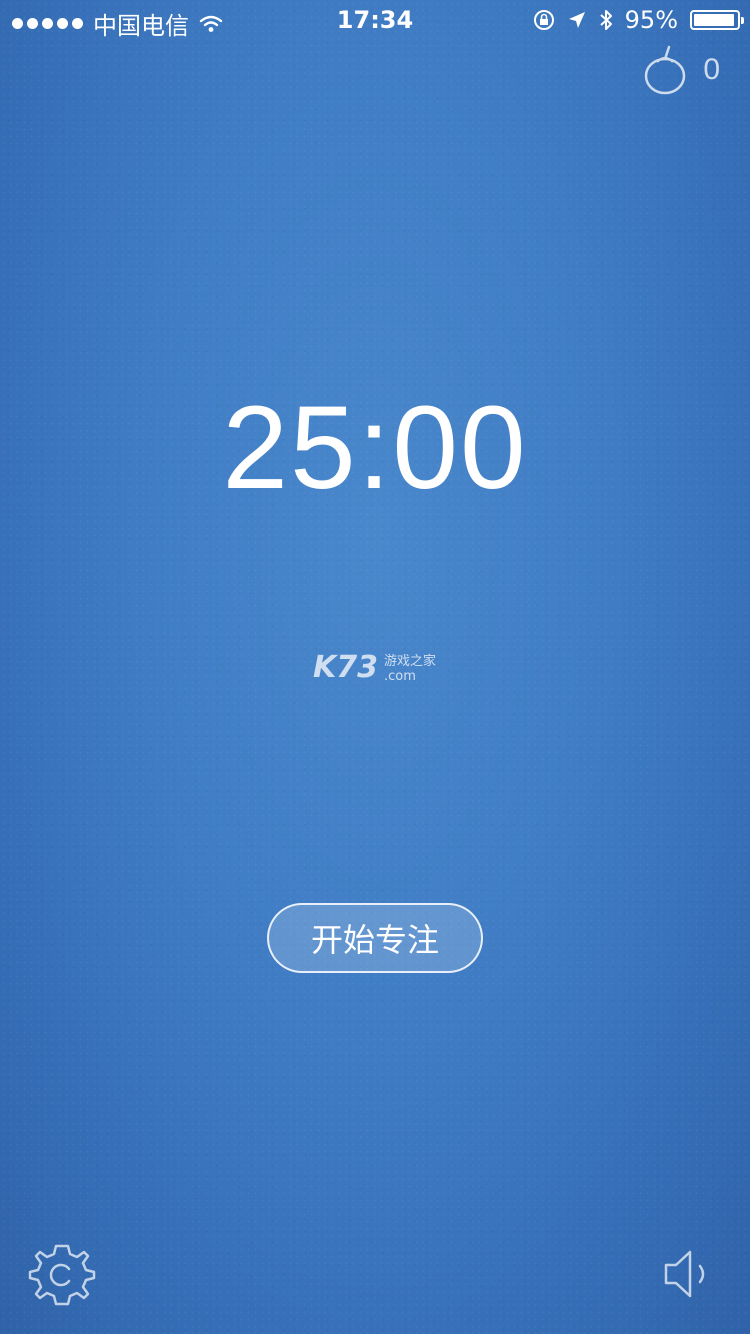 The height and width of the screenshot is (1334, 750). Describe the element at coordinates (410, 661) in the screenshot. I see `watermark-line1: 游戏之家` at that location.